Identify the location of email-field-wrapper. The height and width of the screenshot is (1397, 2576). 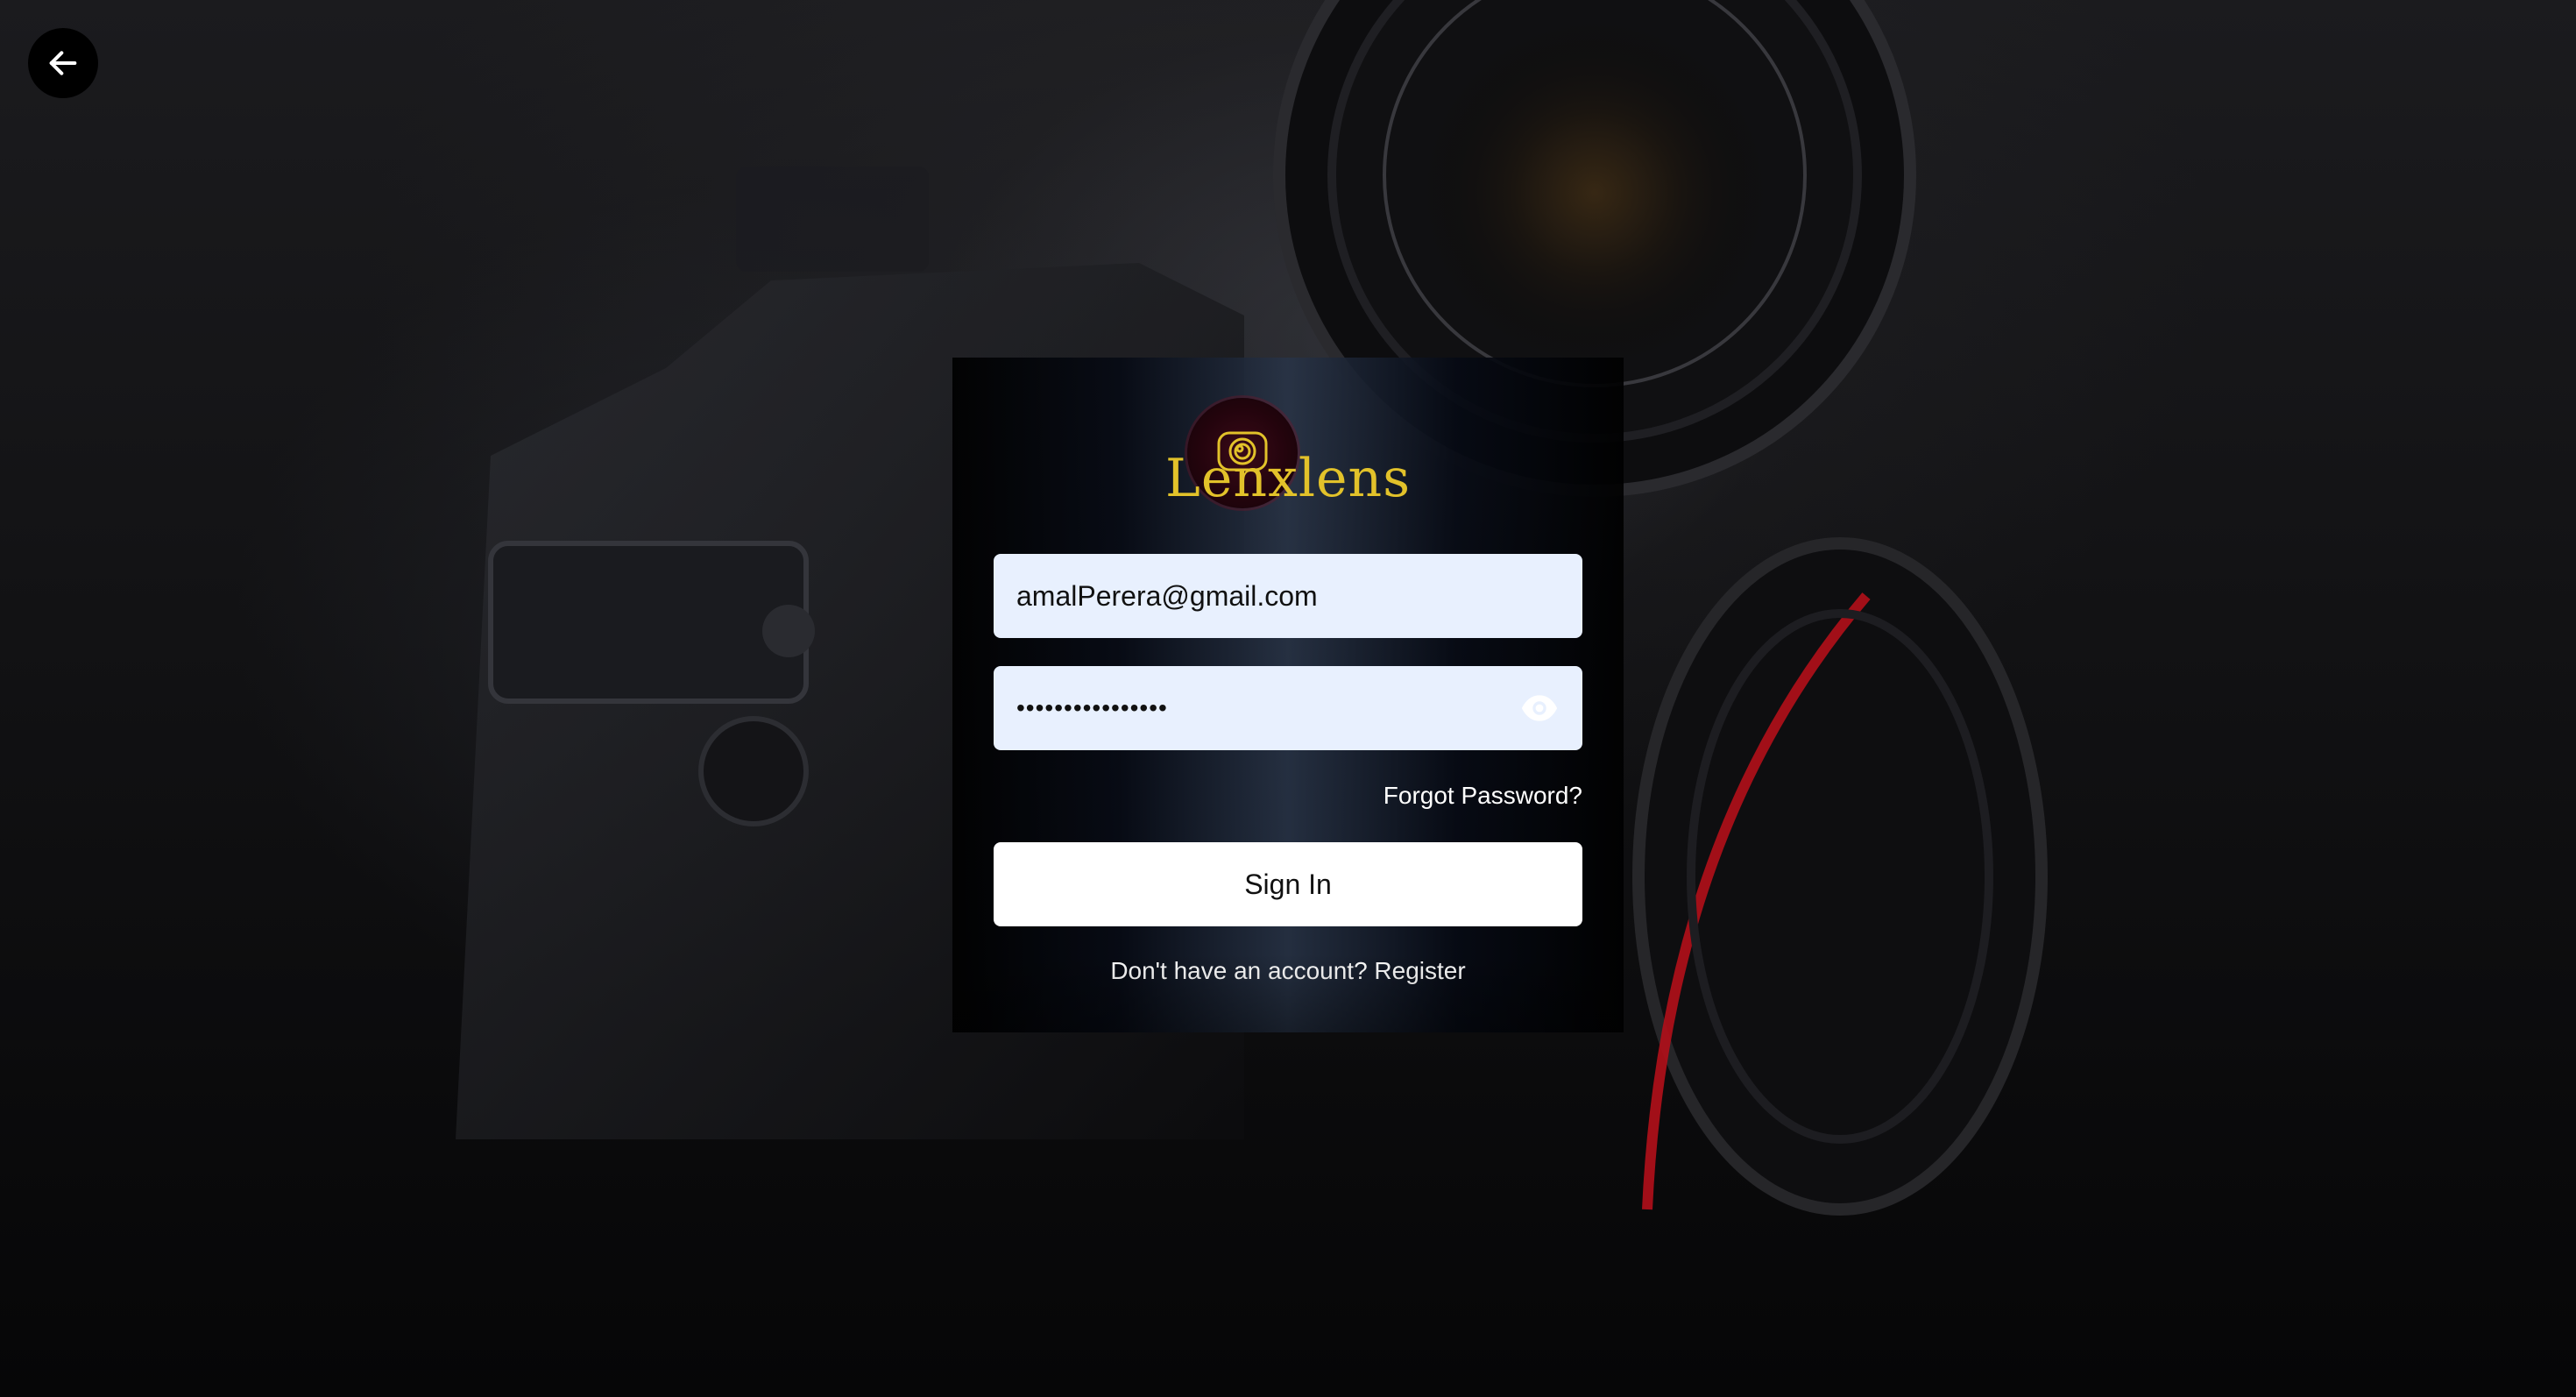
(1288, 596).